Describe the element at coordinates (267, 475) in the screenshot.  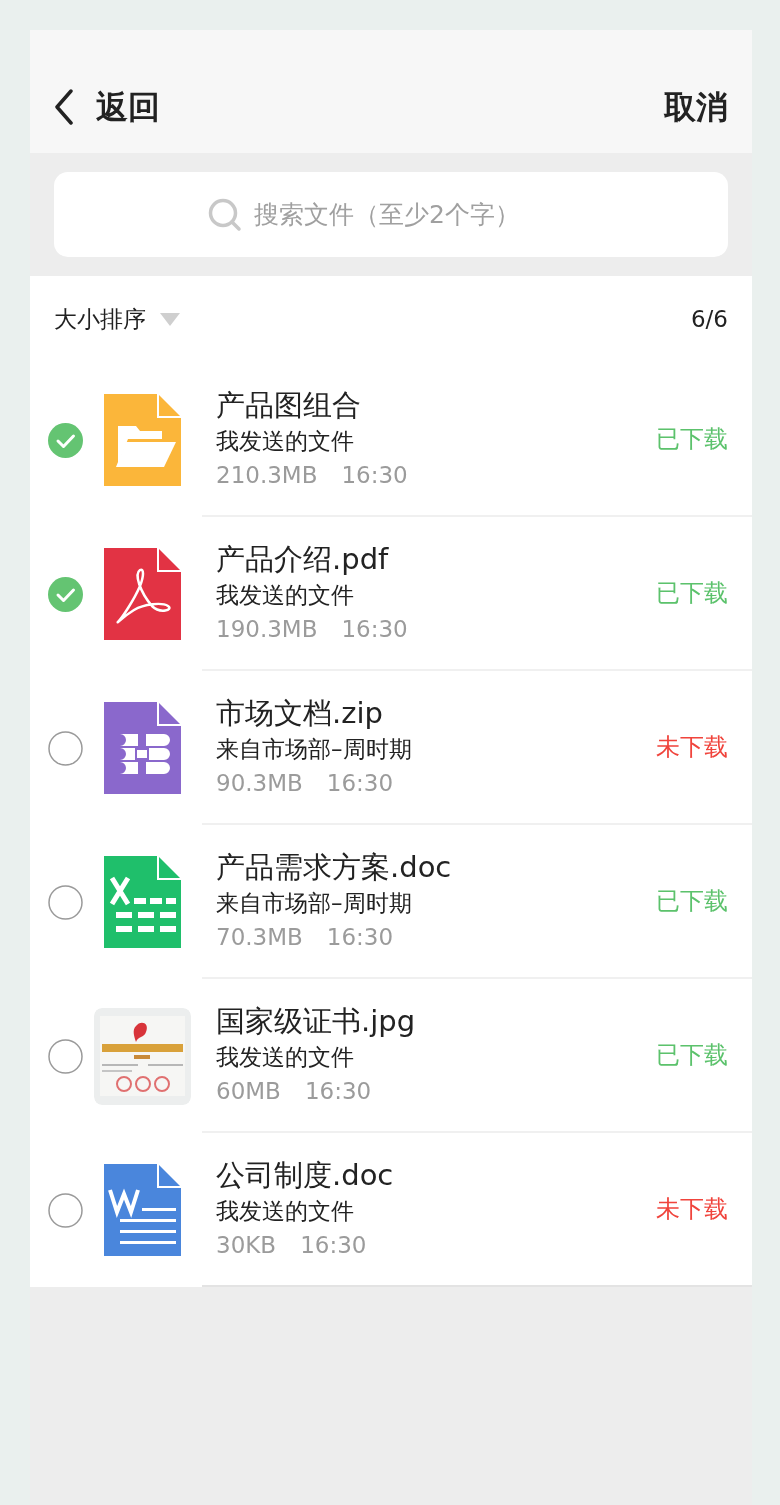
I see `file-size: 210.3MB` at that location.